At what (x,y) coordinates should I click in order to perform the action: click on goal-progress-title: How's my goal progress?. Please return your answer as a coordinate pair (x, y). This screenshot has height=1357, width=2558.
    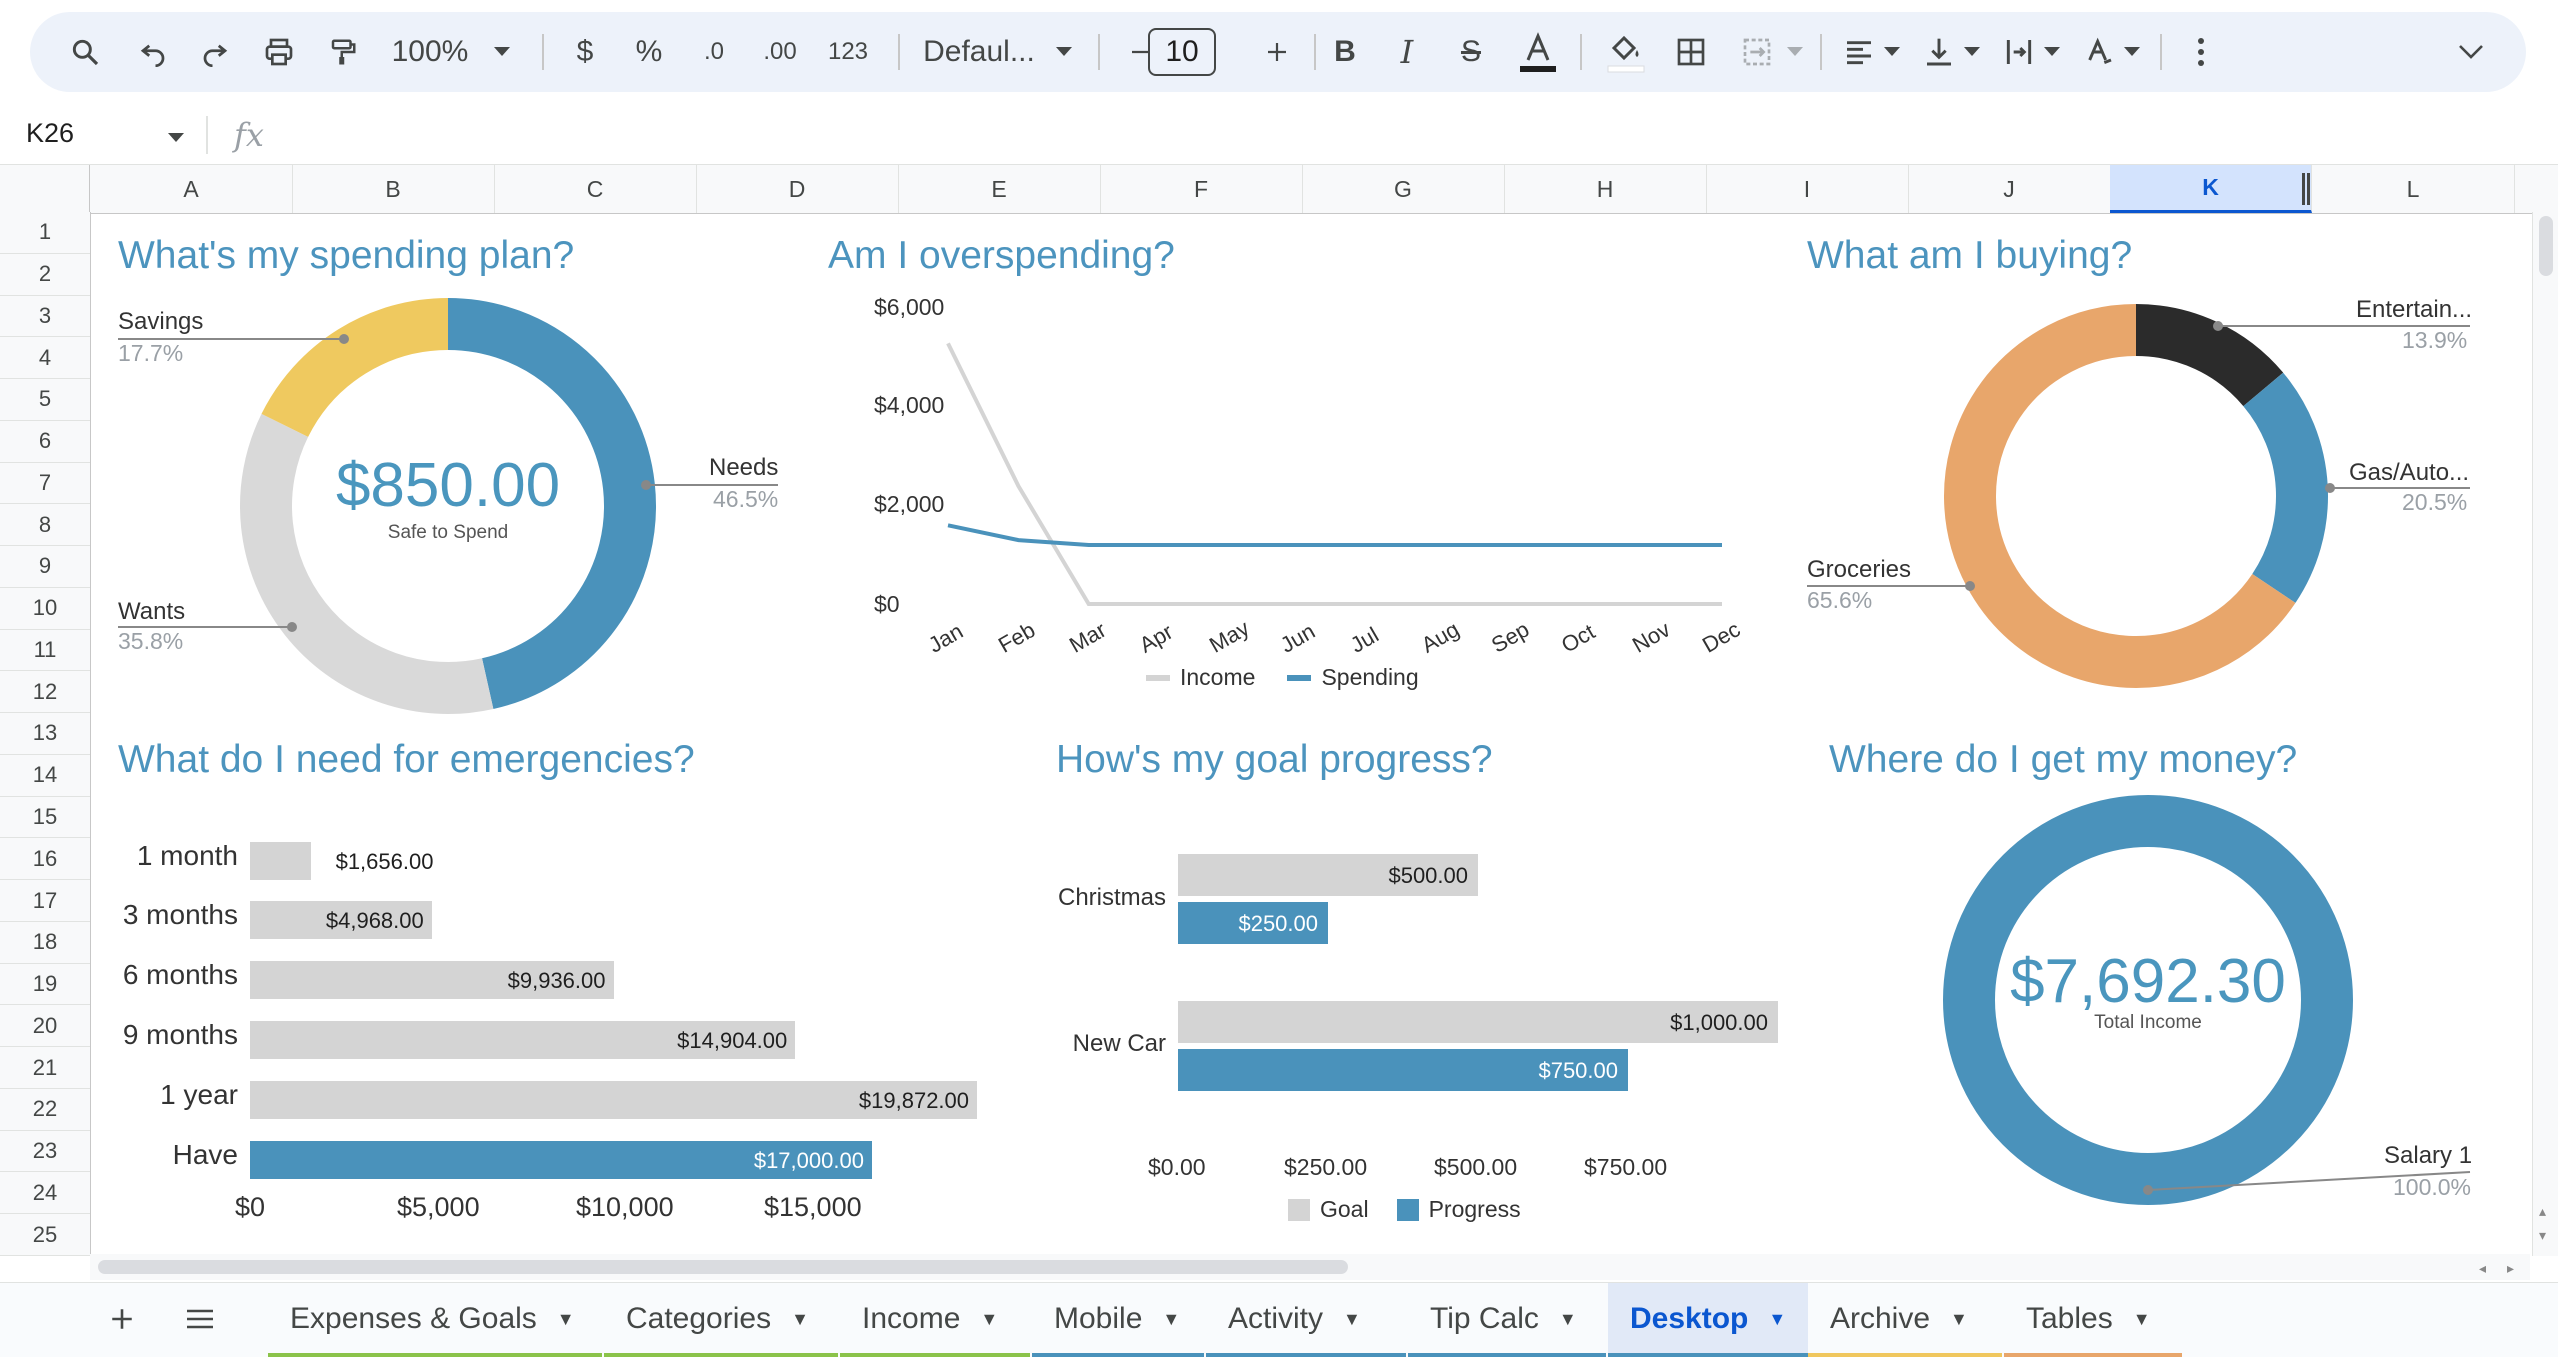
    Looking at the image, I should click on (1274, 759).